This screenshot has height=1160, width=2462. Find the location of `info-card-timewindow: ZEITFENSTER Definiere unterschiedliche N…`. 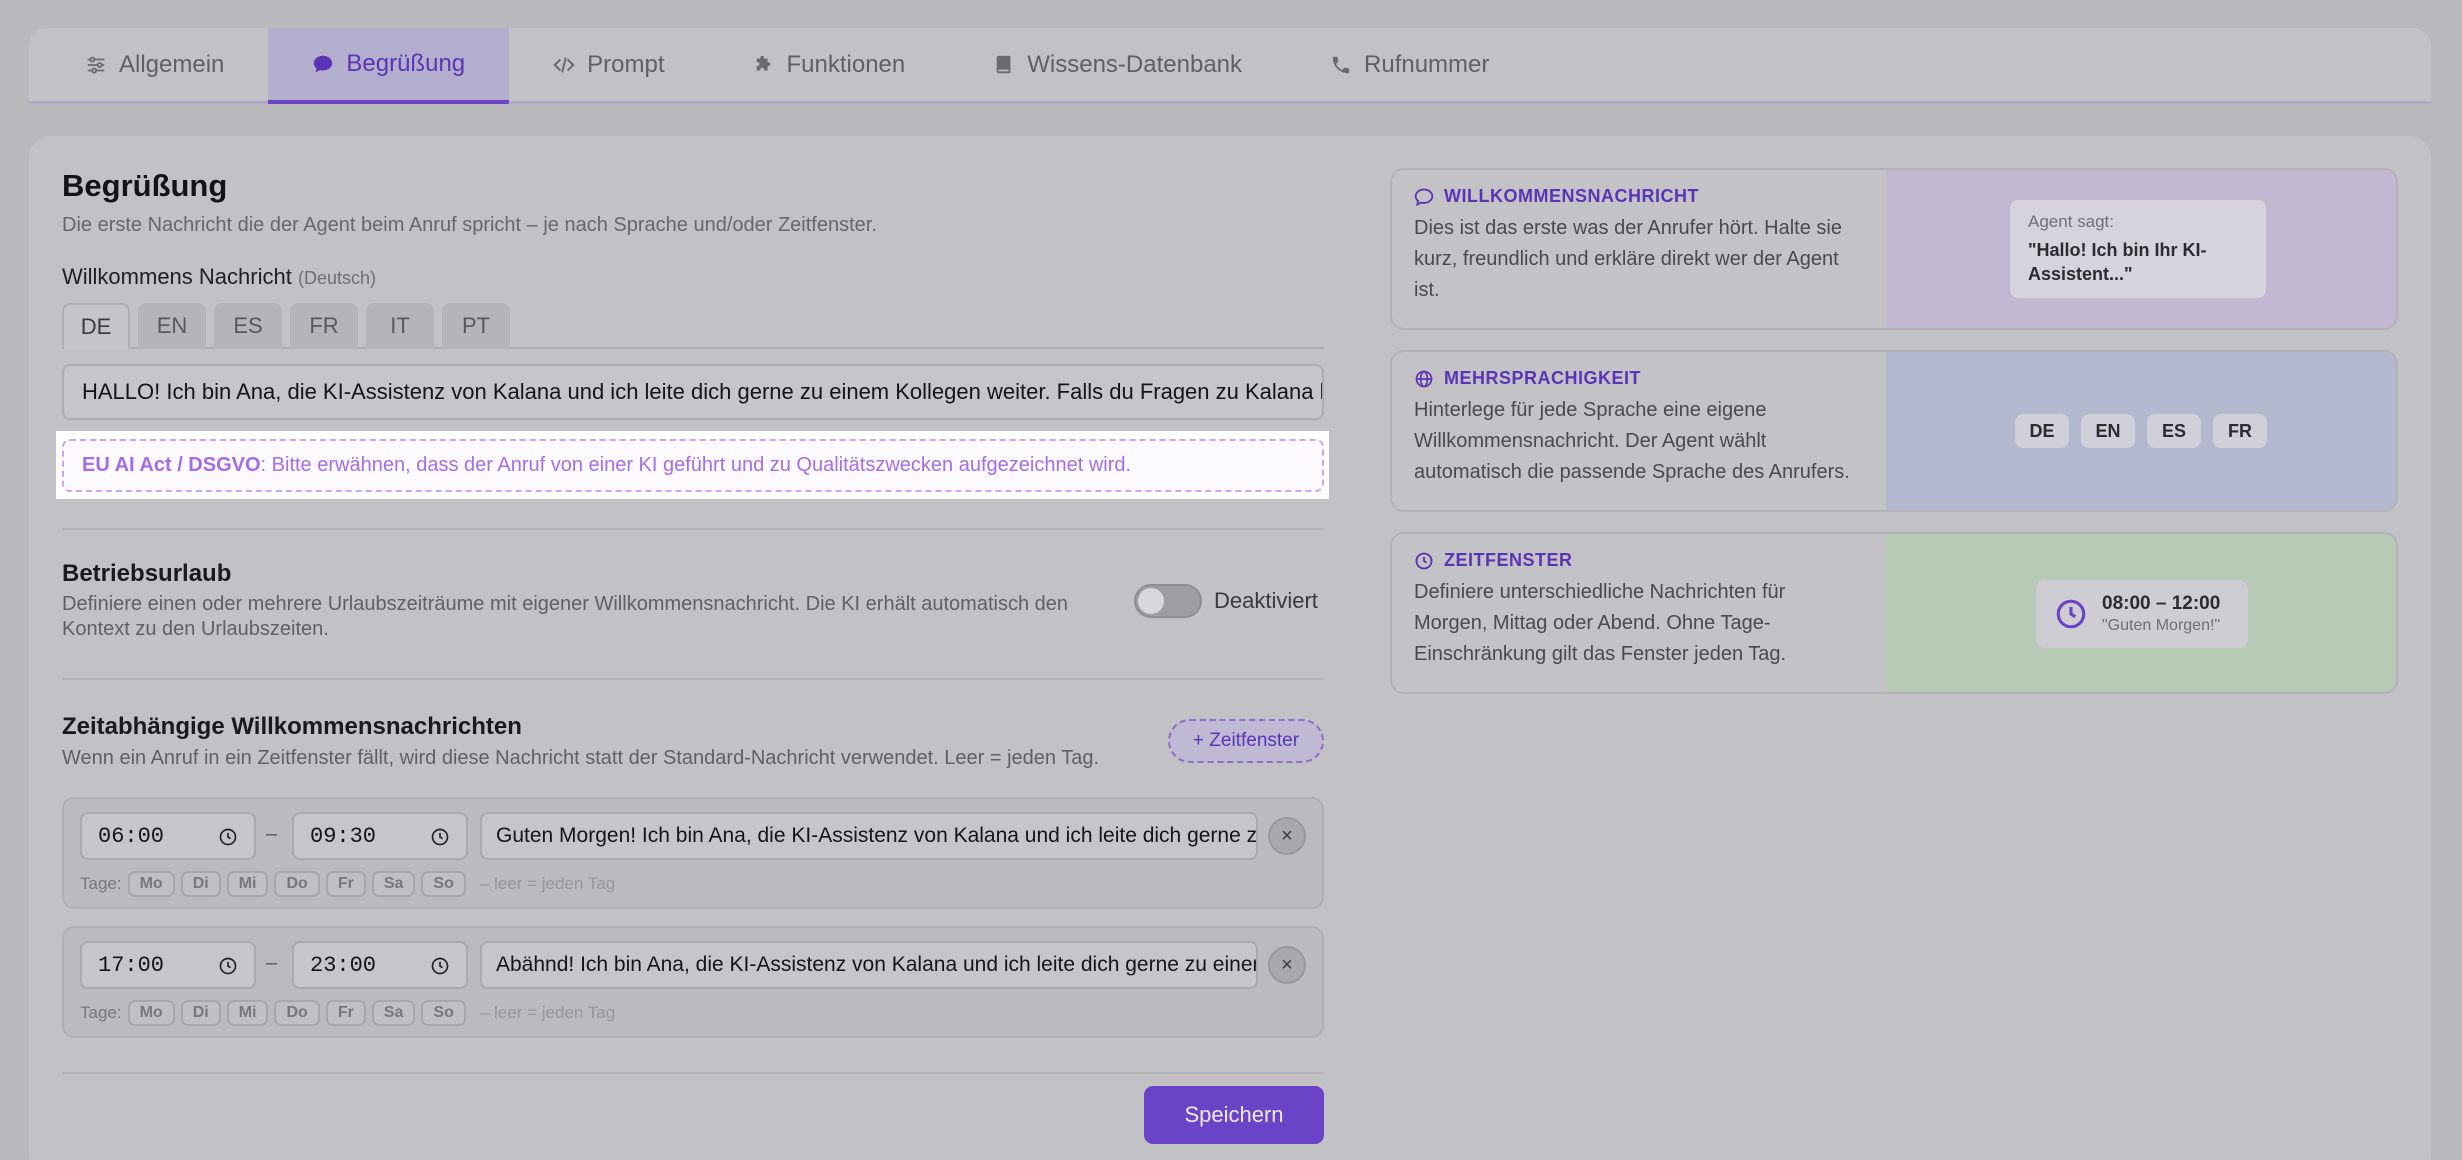

info-card-timewindow: ZEITFENSTER Definiere unterschiedliche N… is located at coordinates (1894, 613).